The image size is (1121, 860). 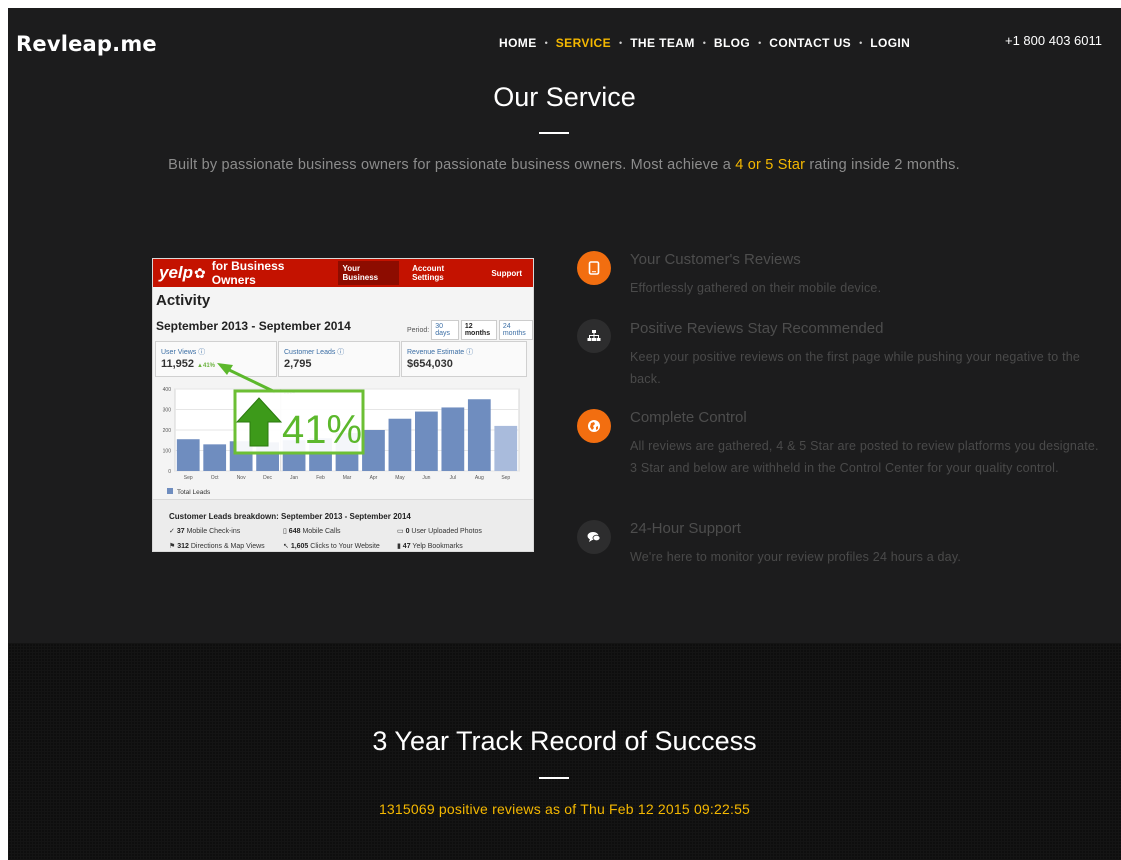 What do you see at coordinates (564, 97) in the screenshot?
I see `service-title: Our Service` at bounding box center [564, 97].